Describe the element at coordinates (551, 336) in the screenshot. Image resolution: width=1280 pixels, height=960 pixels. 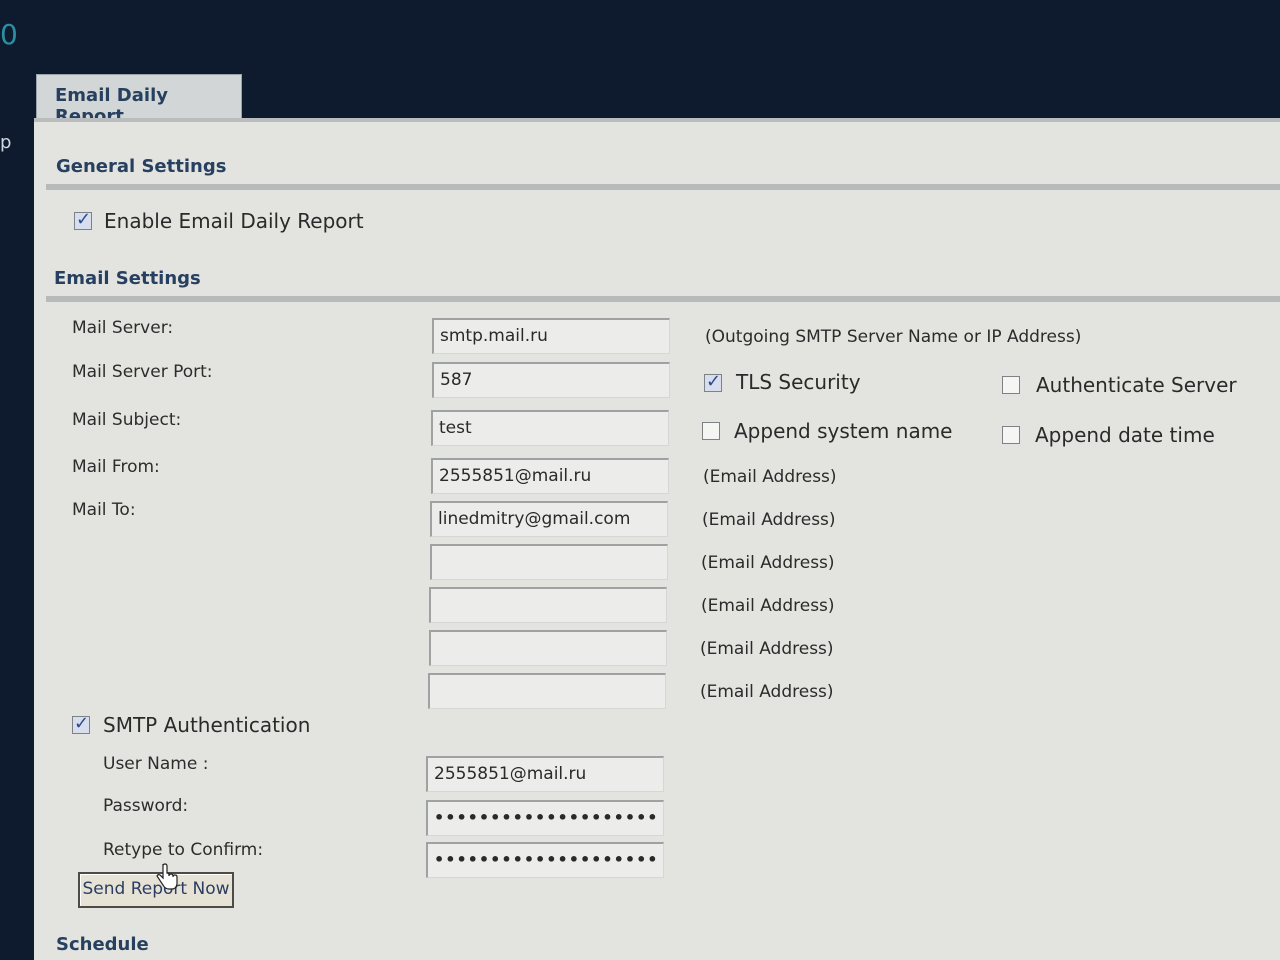
I see `mail-server-input: smtp.mail.ru` at that location.